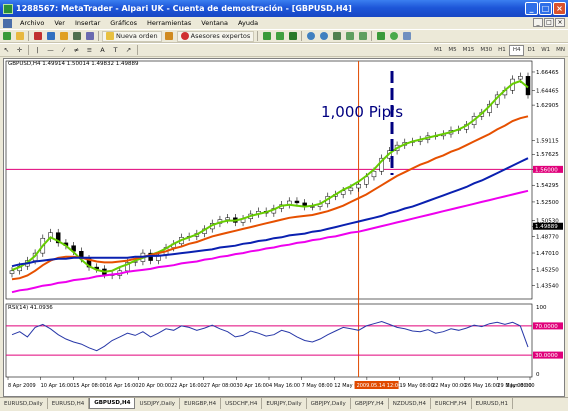 Image resolution: width=568 pixels, height=411 pixels. I want to click on zoom-in-icon, so click(310, 36).